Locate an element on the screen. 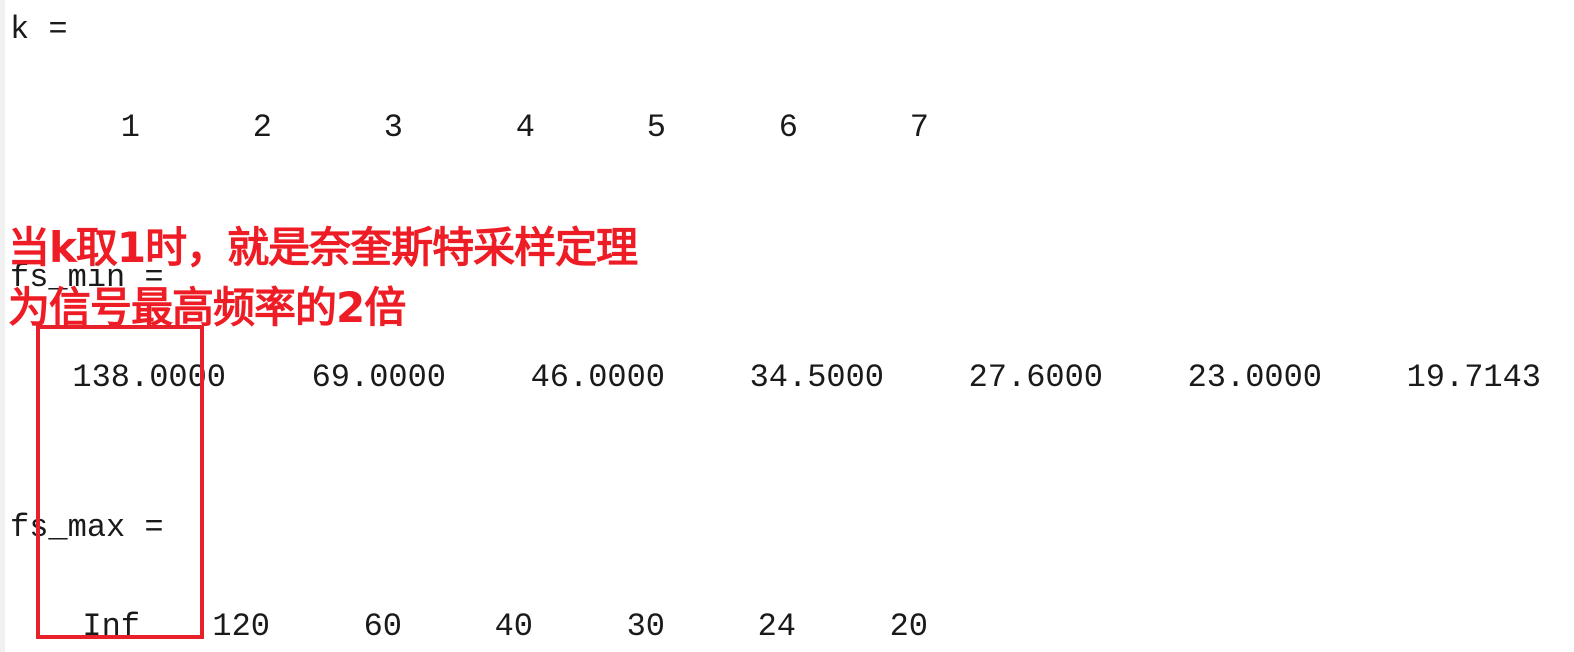  k-value-4: 4 is located at coordinates (525, 127).